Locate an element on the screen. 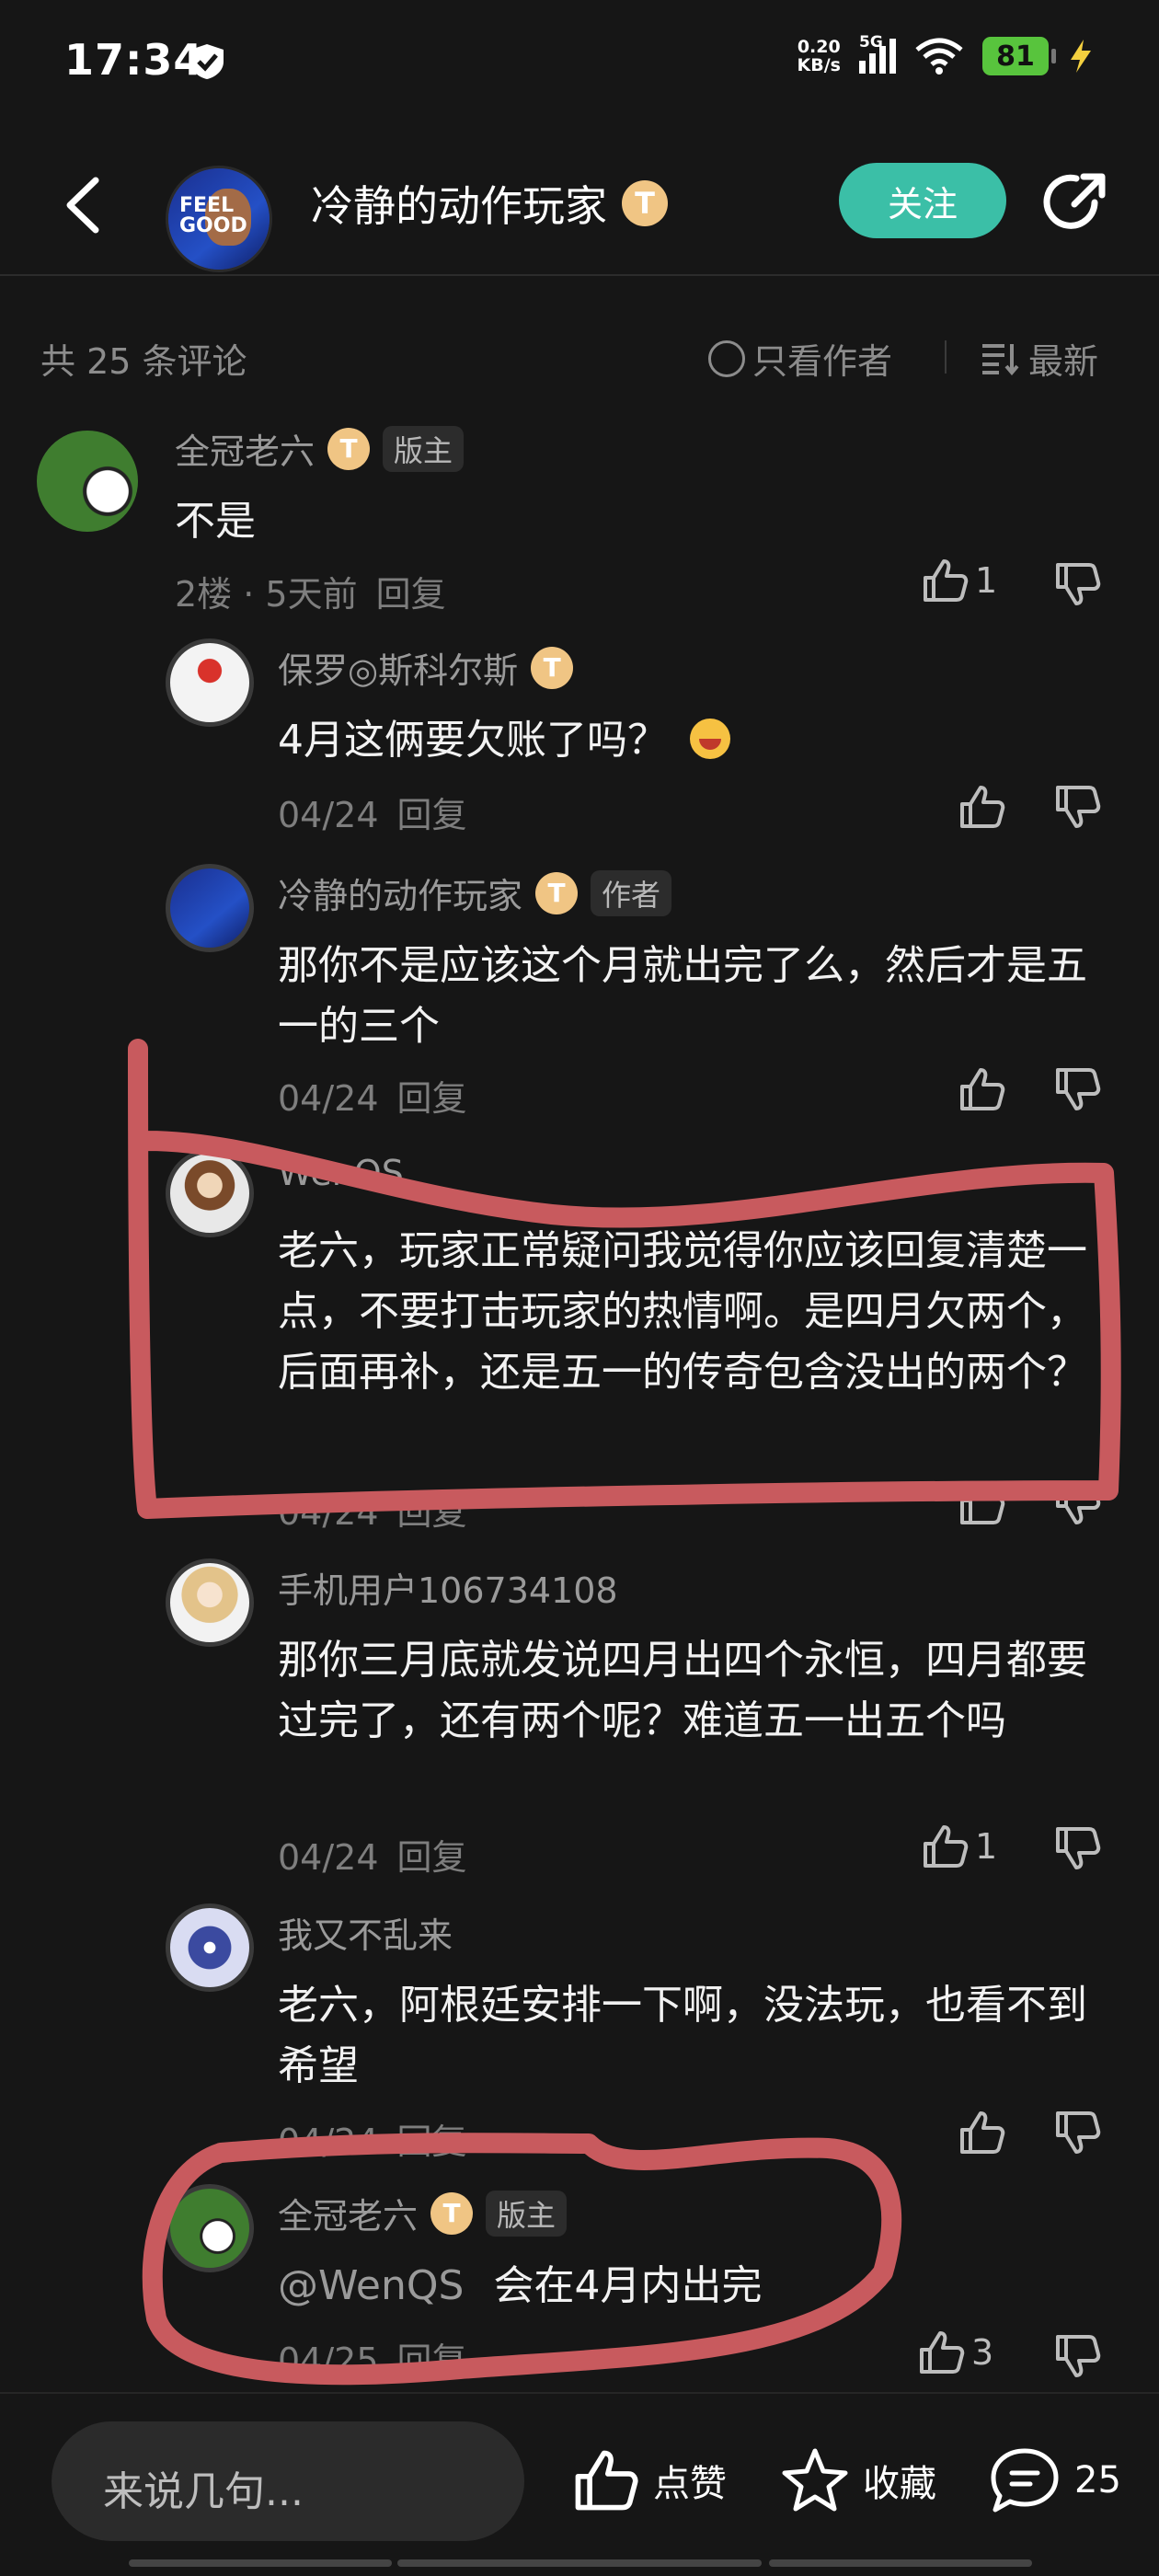 The image size is (1159, 2576). like-post-button: 点赞 is located at coordinates (648, 2480).